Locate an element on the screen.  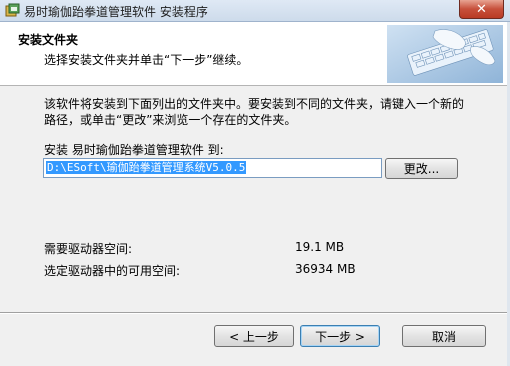
close-icon: ✕ is located at coordinates (481, 9).